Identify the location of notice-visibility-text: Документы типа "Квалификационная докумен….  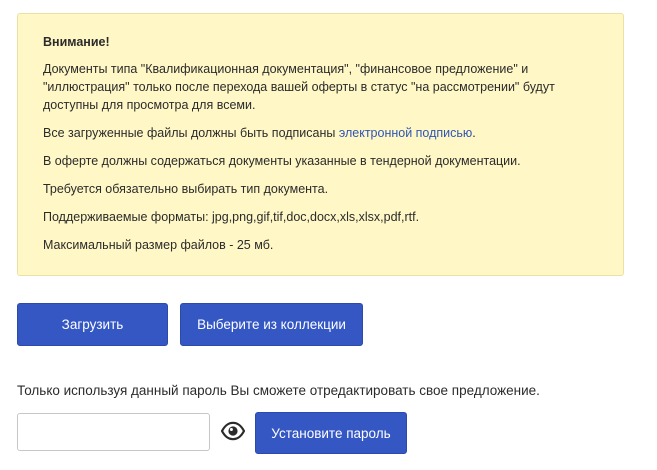
(299, 87).